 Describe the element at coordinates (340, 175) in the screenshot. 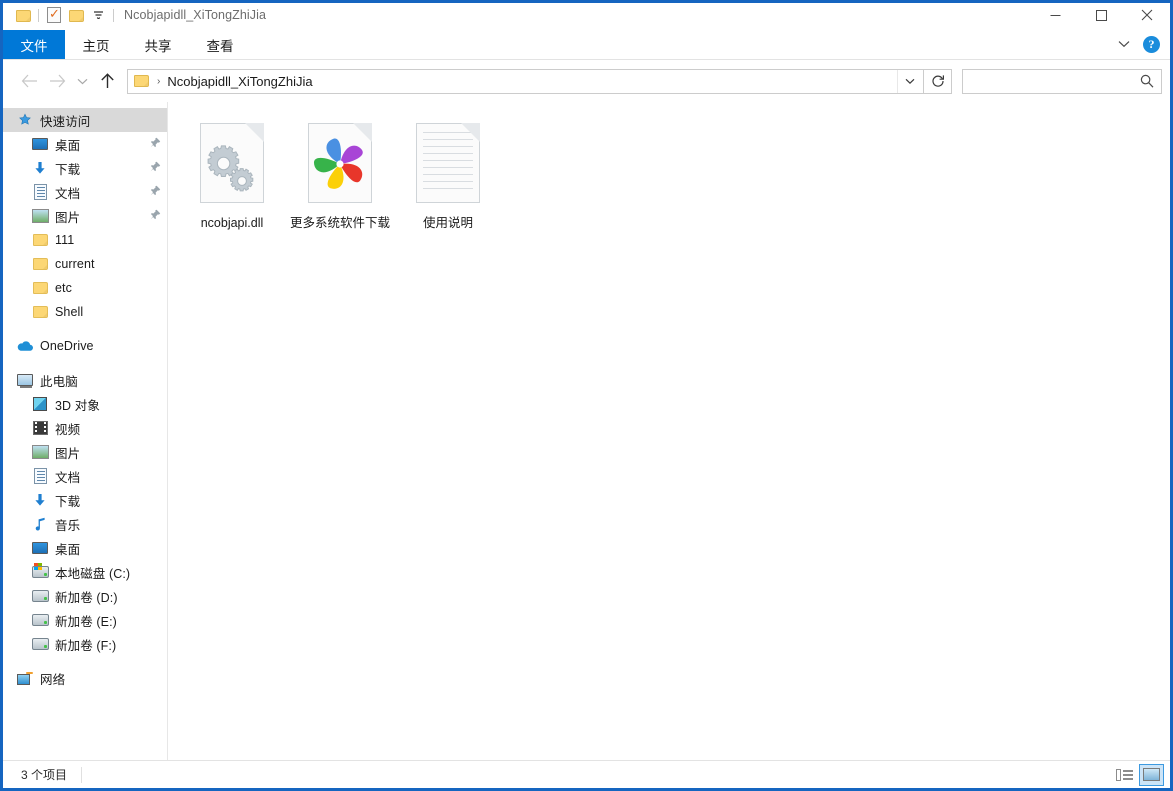

I see `file-item: 更多系统软件下载` at that location.